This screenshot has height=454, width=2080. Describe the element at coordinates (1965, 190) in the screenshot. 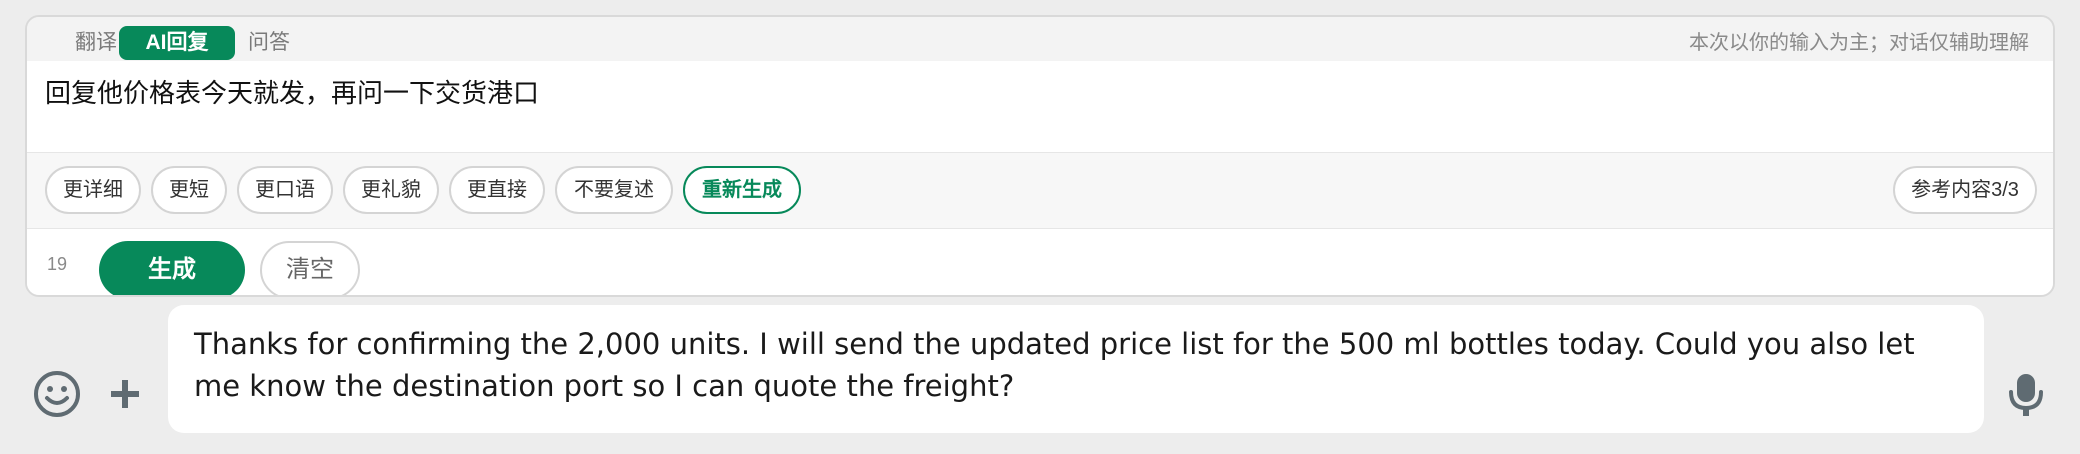

I see `reference-content-button: 参考内容3/3` at that location.